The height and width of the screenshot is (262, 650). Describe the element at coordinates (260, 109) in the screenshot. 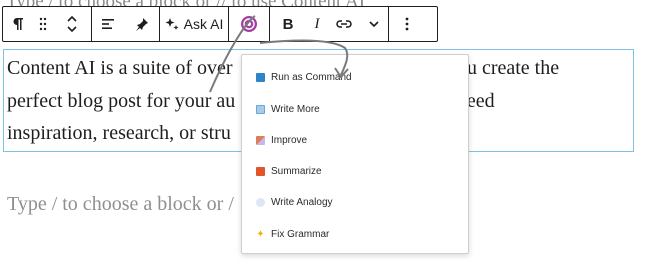

I see `book-icon` at that location.